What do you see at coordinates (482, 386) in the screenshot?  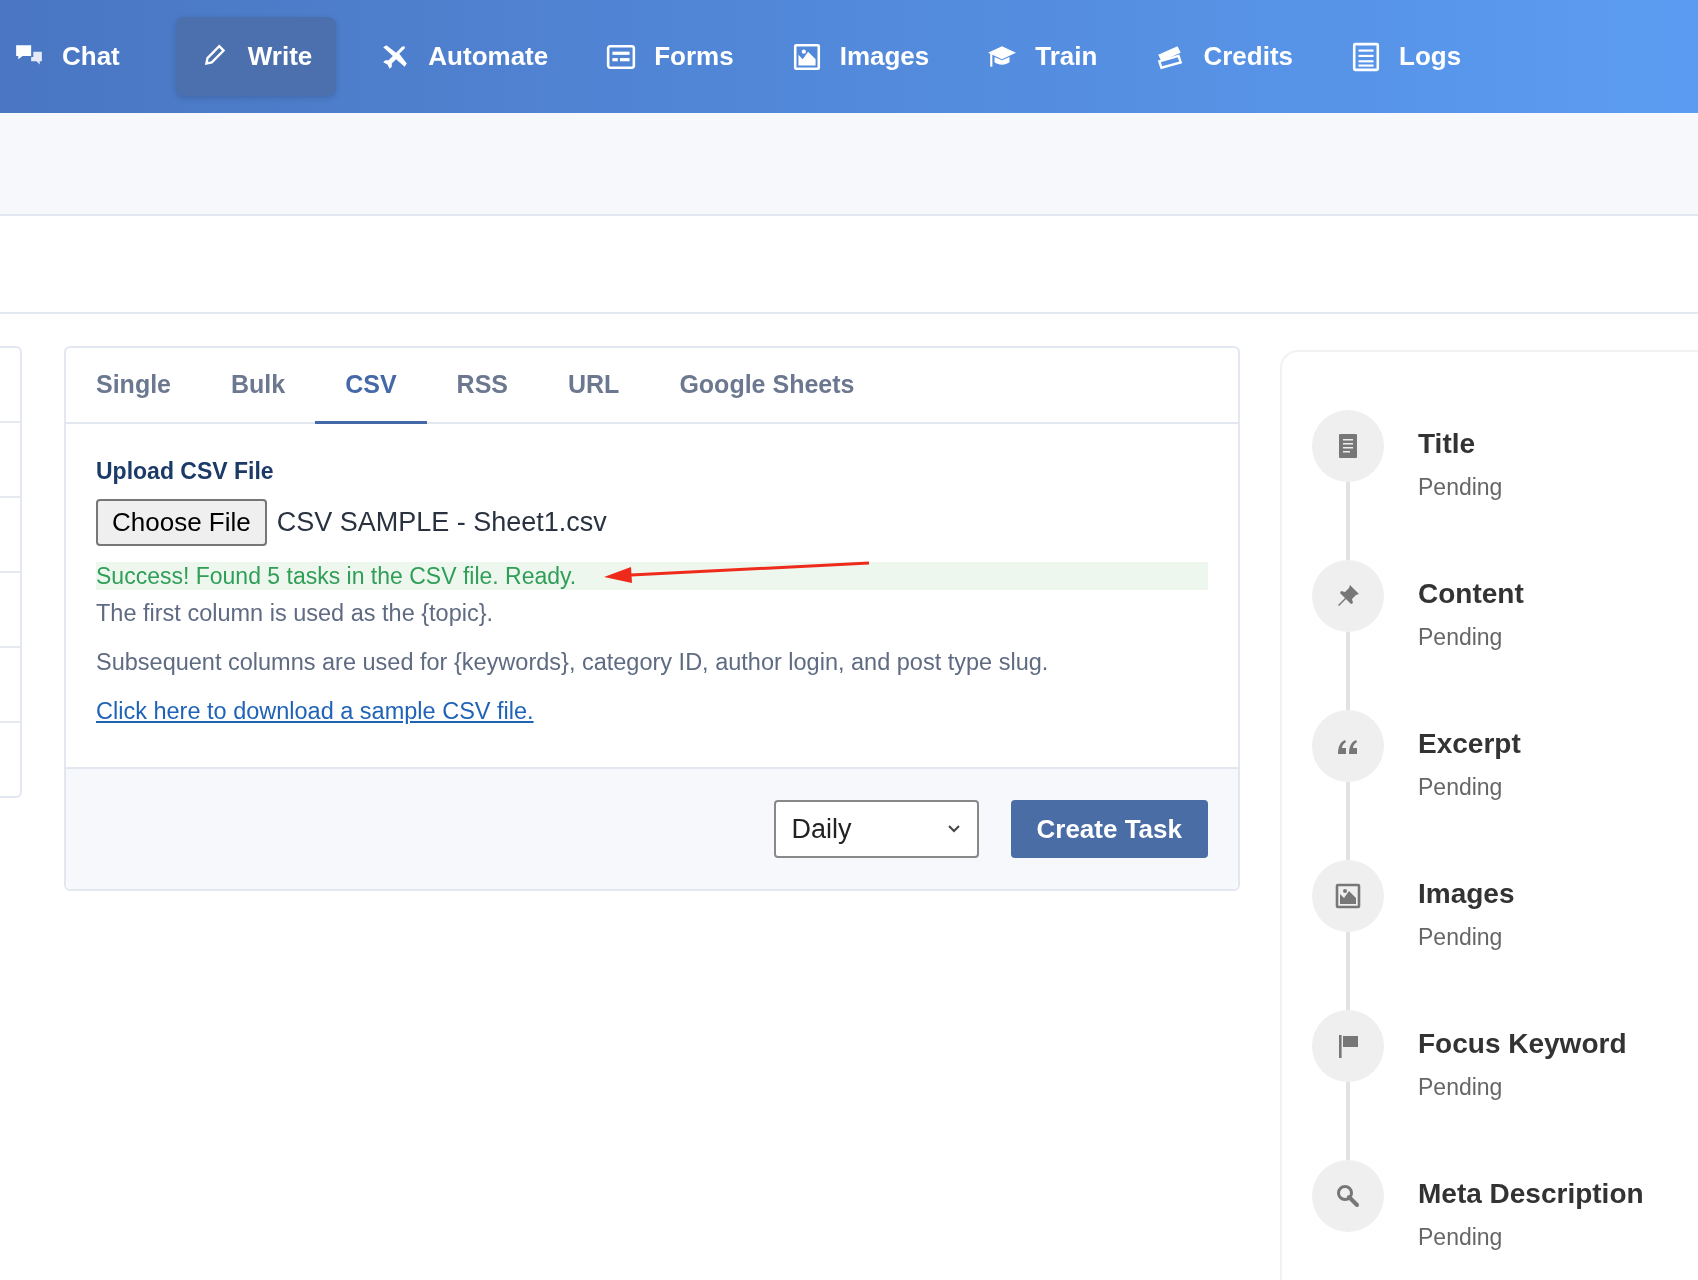 I see `tab: RSS` at bounding box center [482, 386].